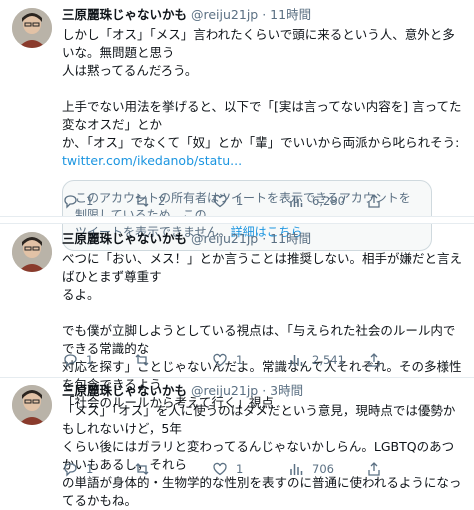  I want to click on tweet-actions: 1 1 2,541, so click(262, 360).